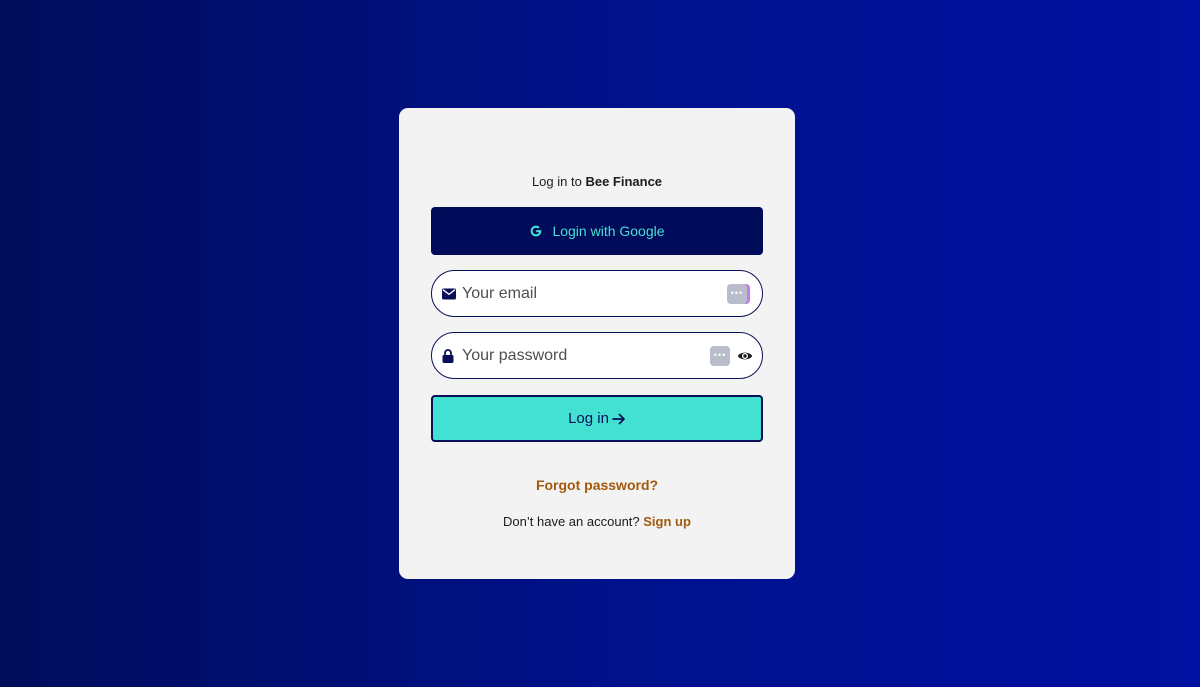  Describe the element at coordinates (597, 355) in the screenshot. I see `password-field: Your password •••` at that location.